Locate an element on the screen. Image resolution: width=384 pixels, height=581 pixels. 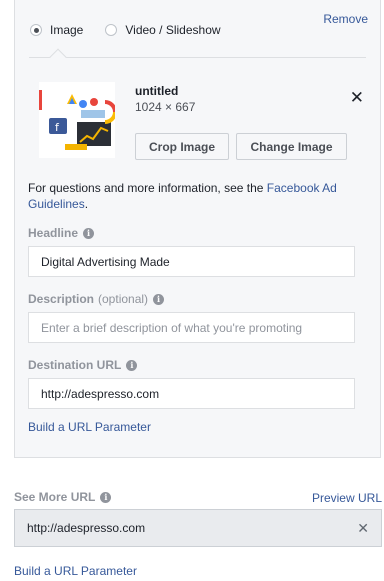
see-more-url-input: http://adespresso.com ✕ is located at coordinates (198, 528).